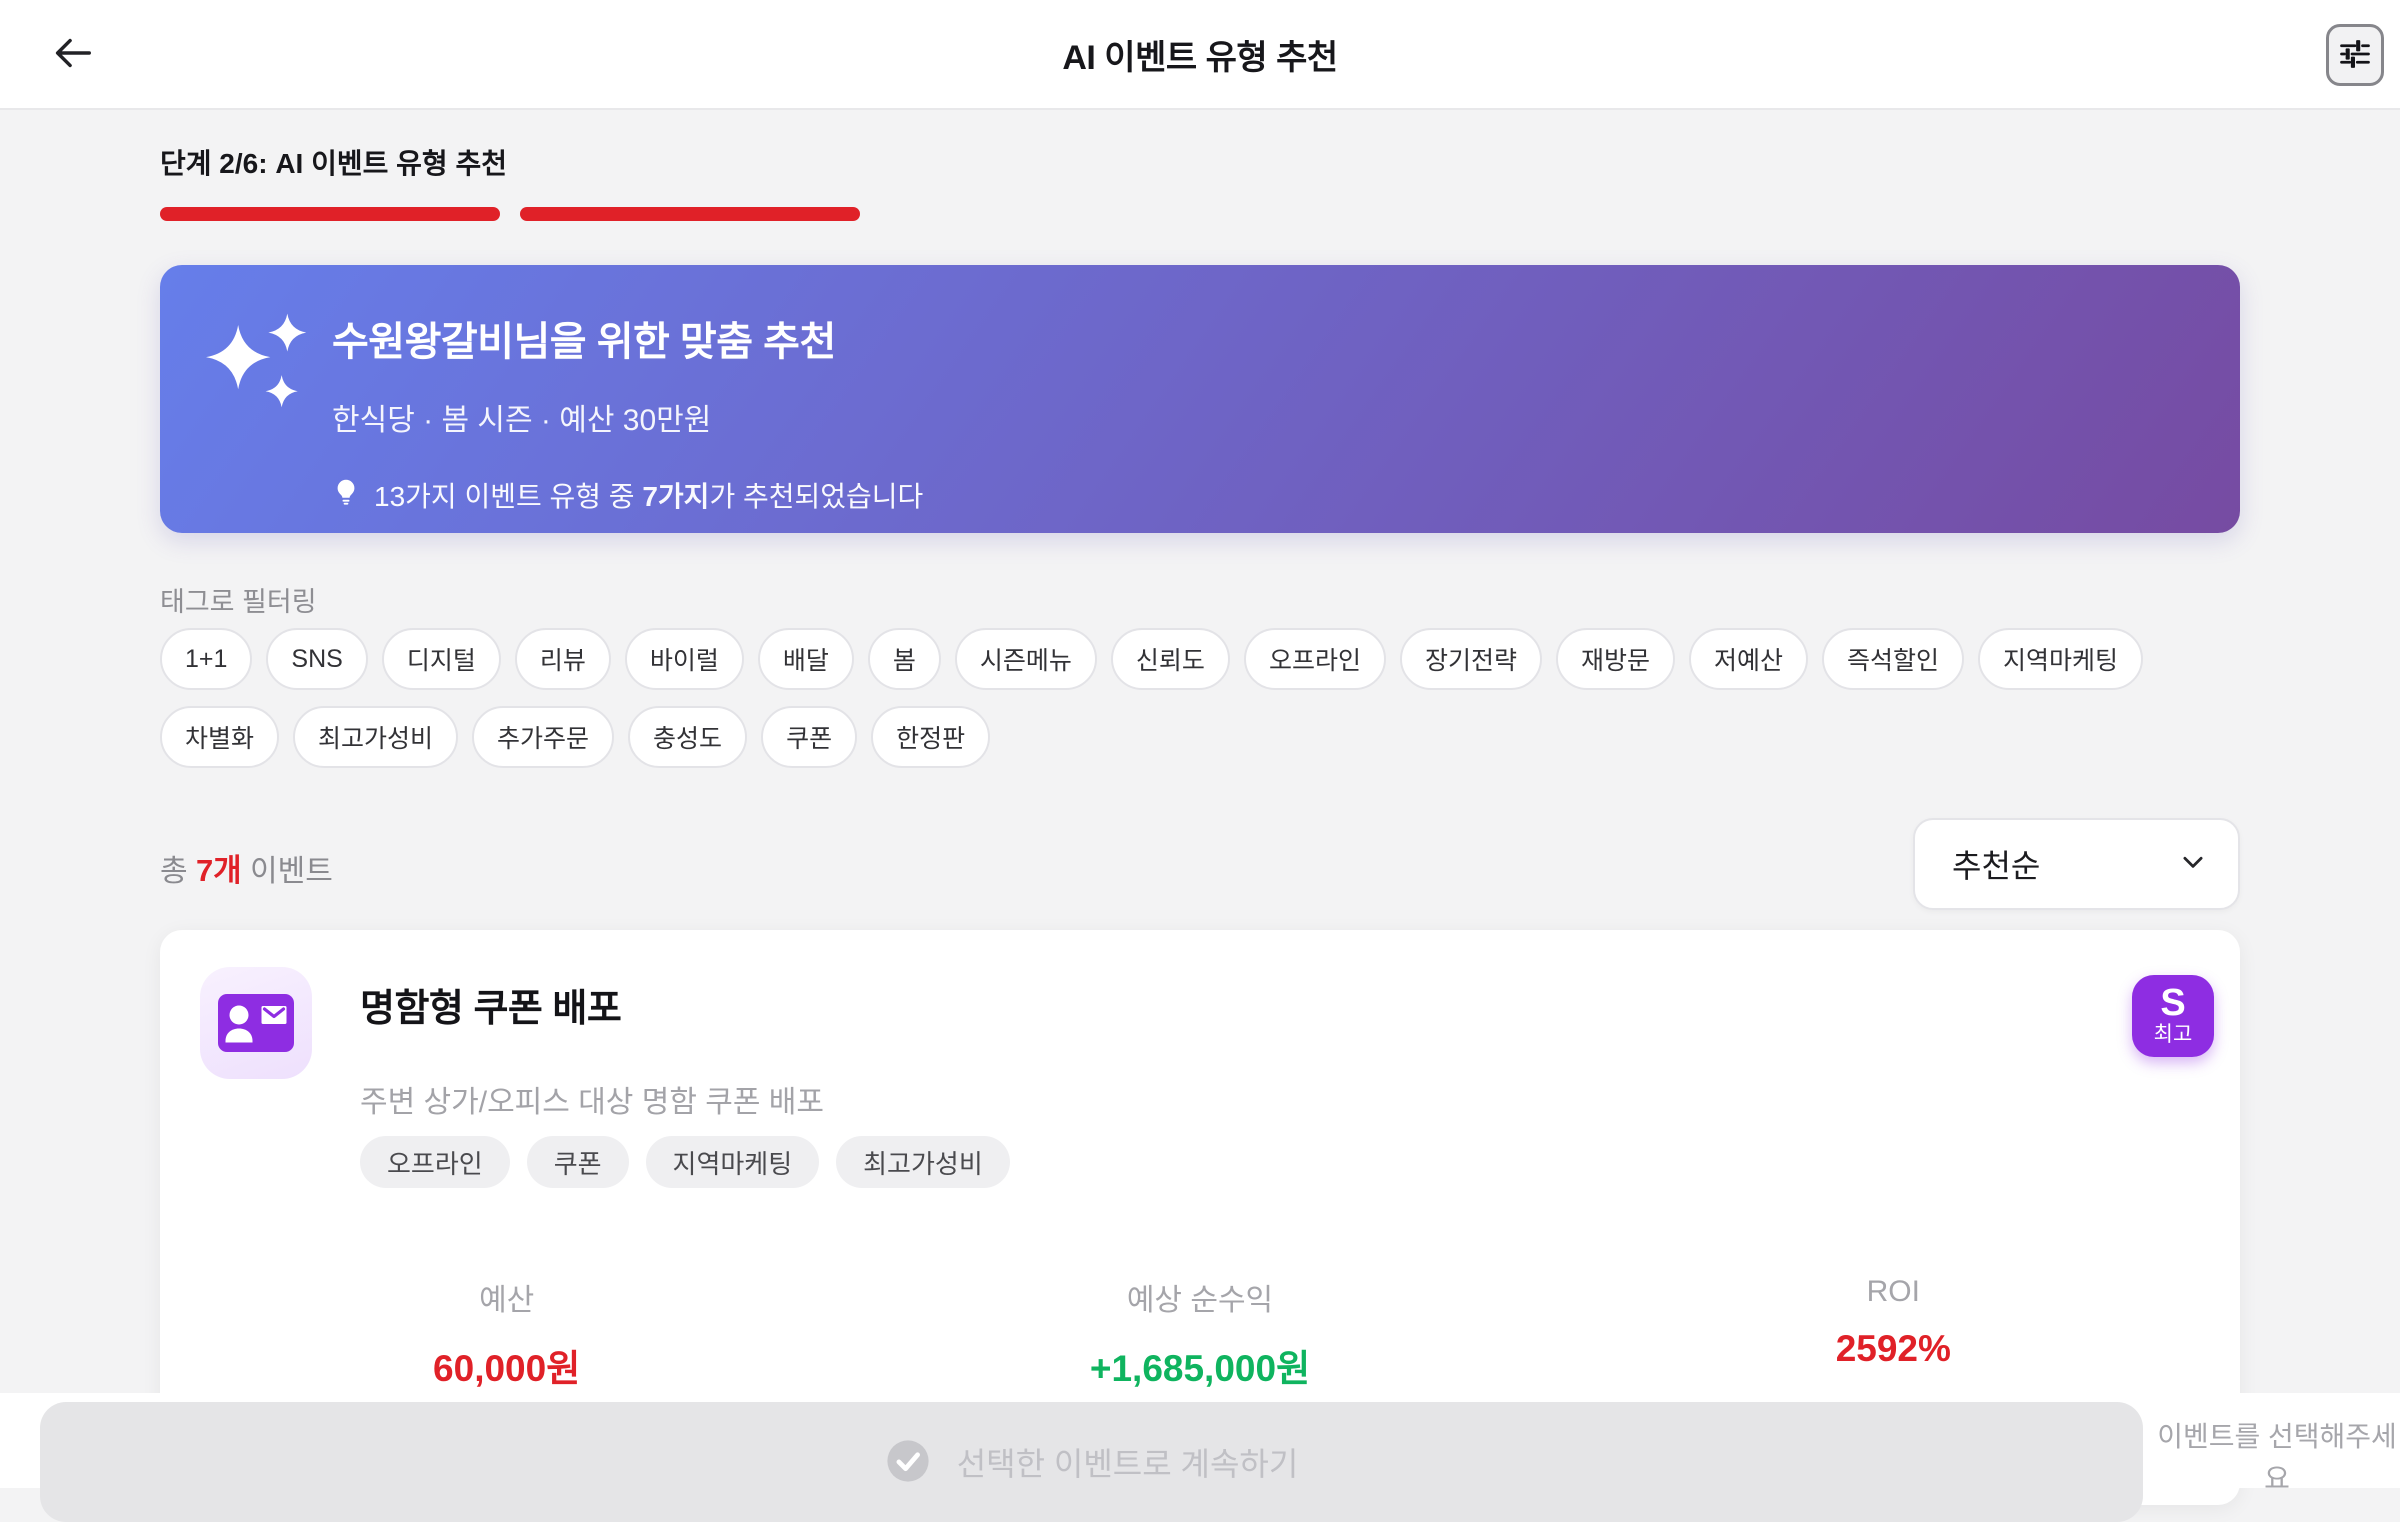 This screenshot has height=1522, width=2400. Describe the element at coordinates (543, 737) in the screenshot. I see `tag-filter-pill: 추가주문` at that location.